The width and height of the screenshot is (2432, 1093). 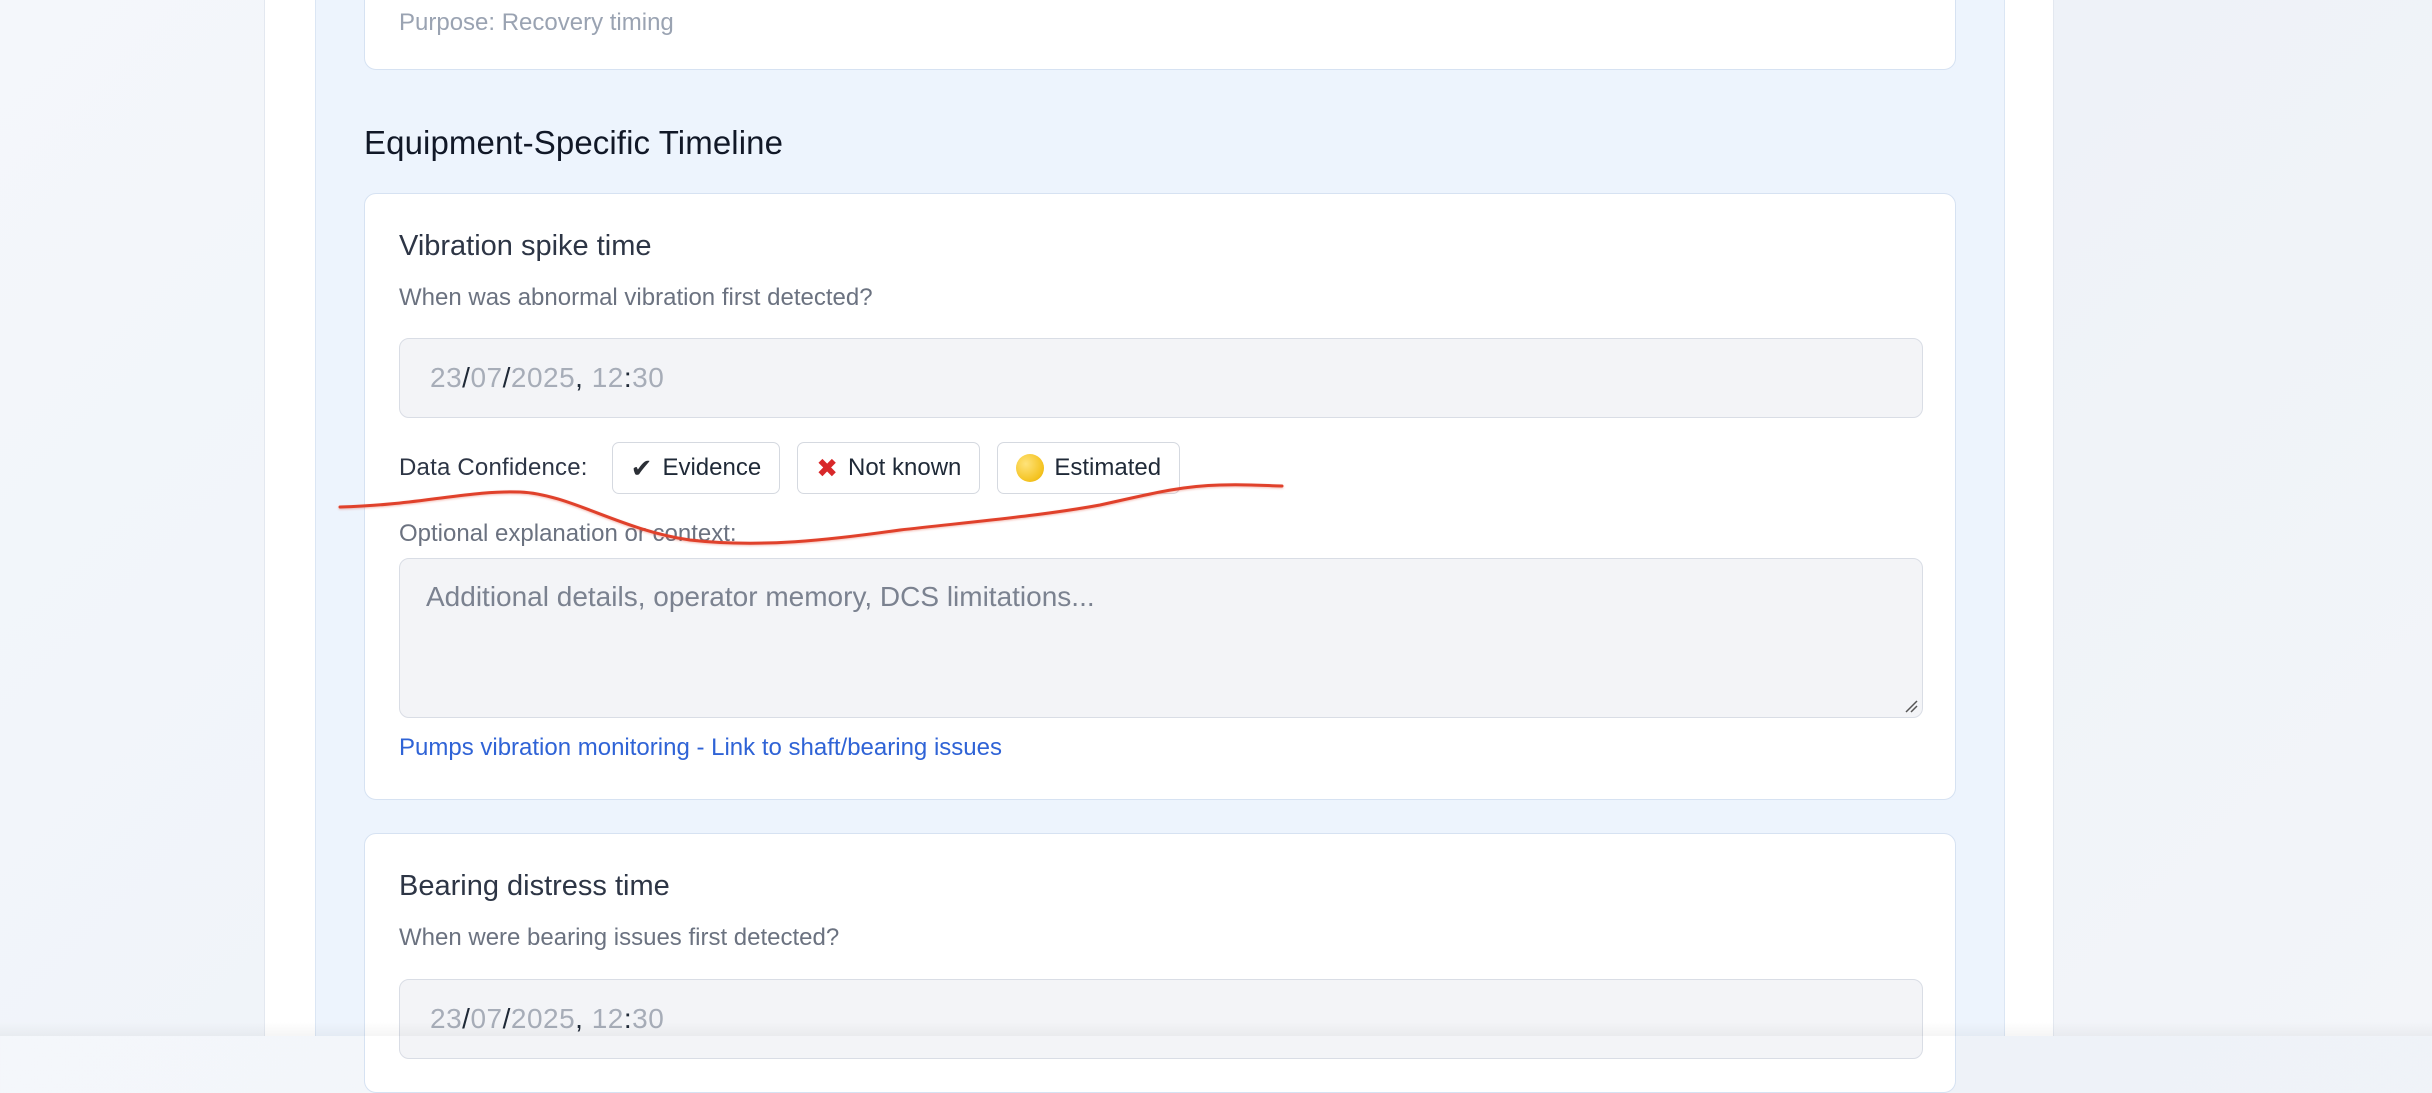 I want to click on yellow-circle-icon, so click(x=1030, y=468).